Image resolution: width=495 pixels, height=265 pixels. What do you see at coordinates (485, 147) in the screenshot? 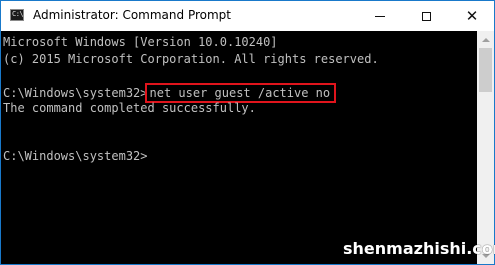
I see `vertical-scrollbar` at bounding box center [485, 147].